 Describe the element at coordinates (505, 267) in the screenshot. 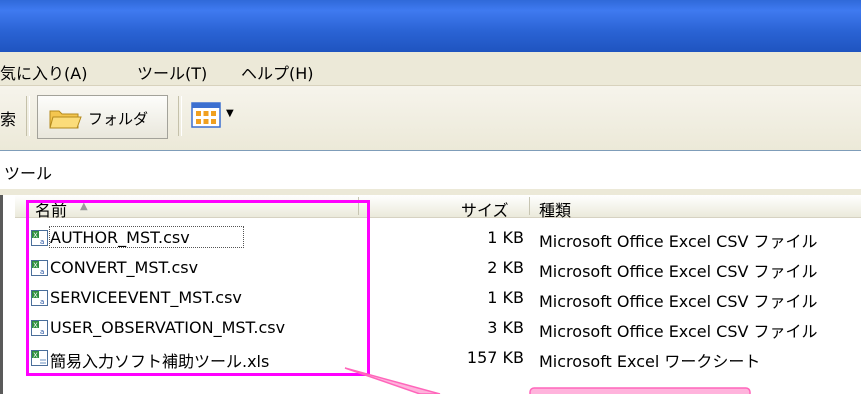

I see `file-size: 2 KB` at that location.